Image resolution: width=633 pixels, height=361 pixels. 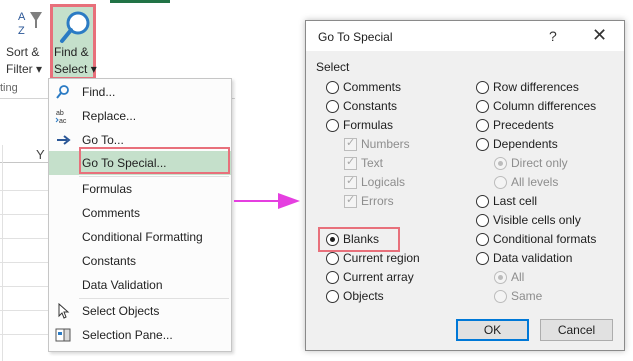 I want to click on option-label: Blanks, so click(x=361, y=239).